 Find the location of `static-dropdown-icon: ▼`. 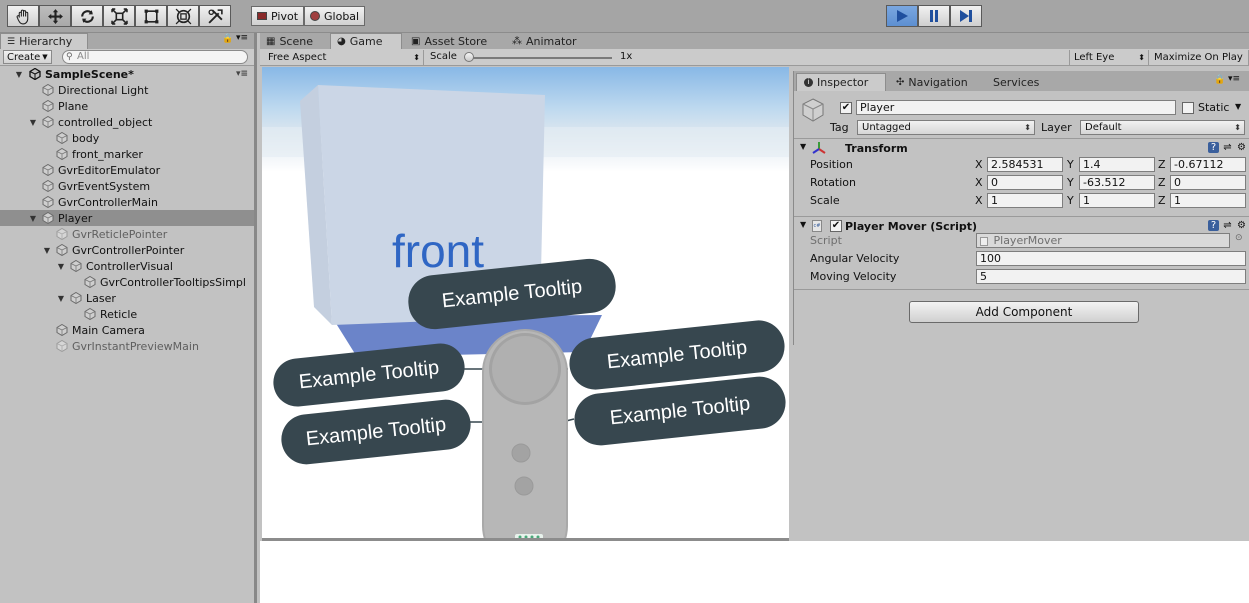

static-dropdown-icon: ▼ is located at coordinates (1238, 106).